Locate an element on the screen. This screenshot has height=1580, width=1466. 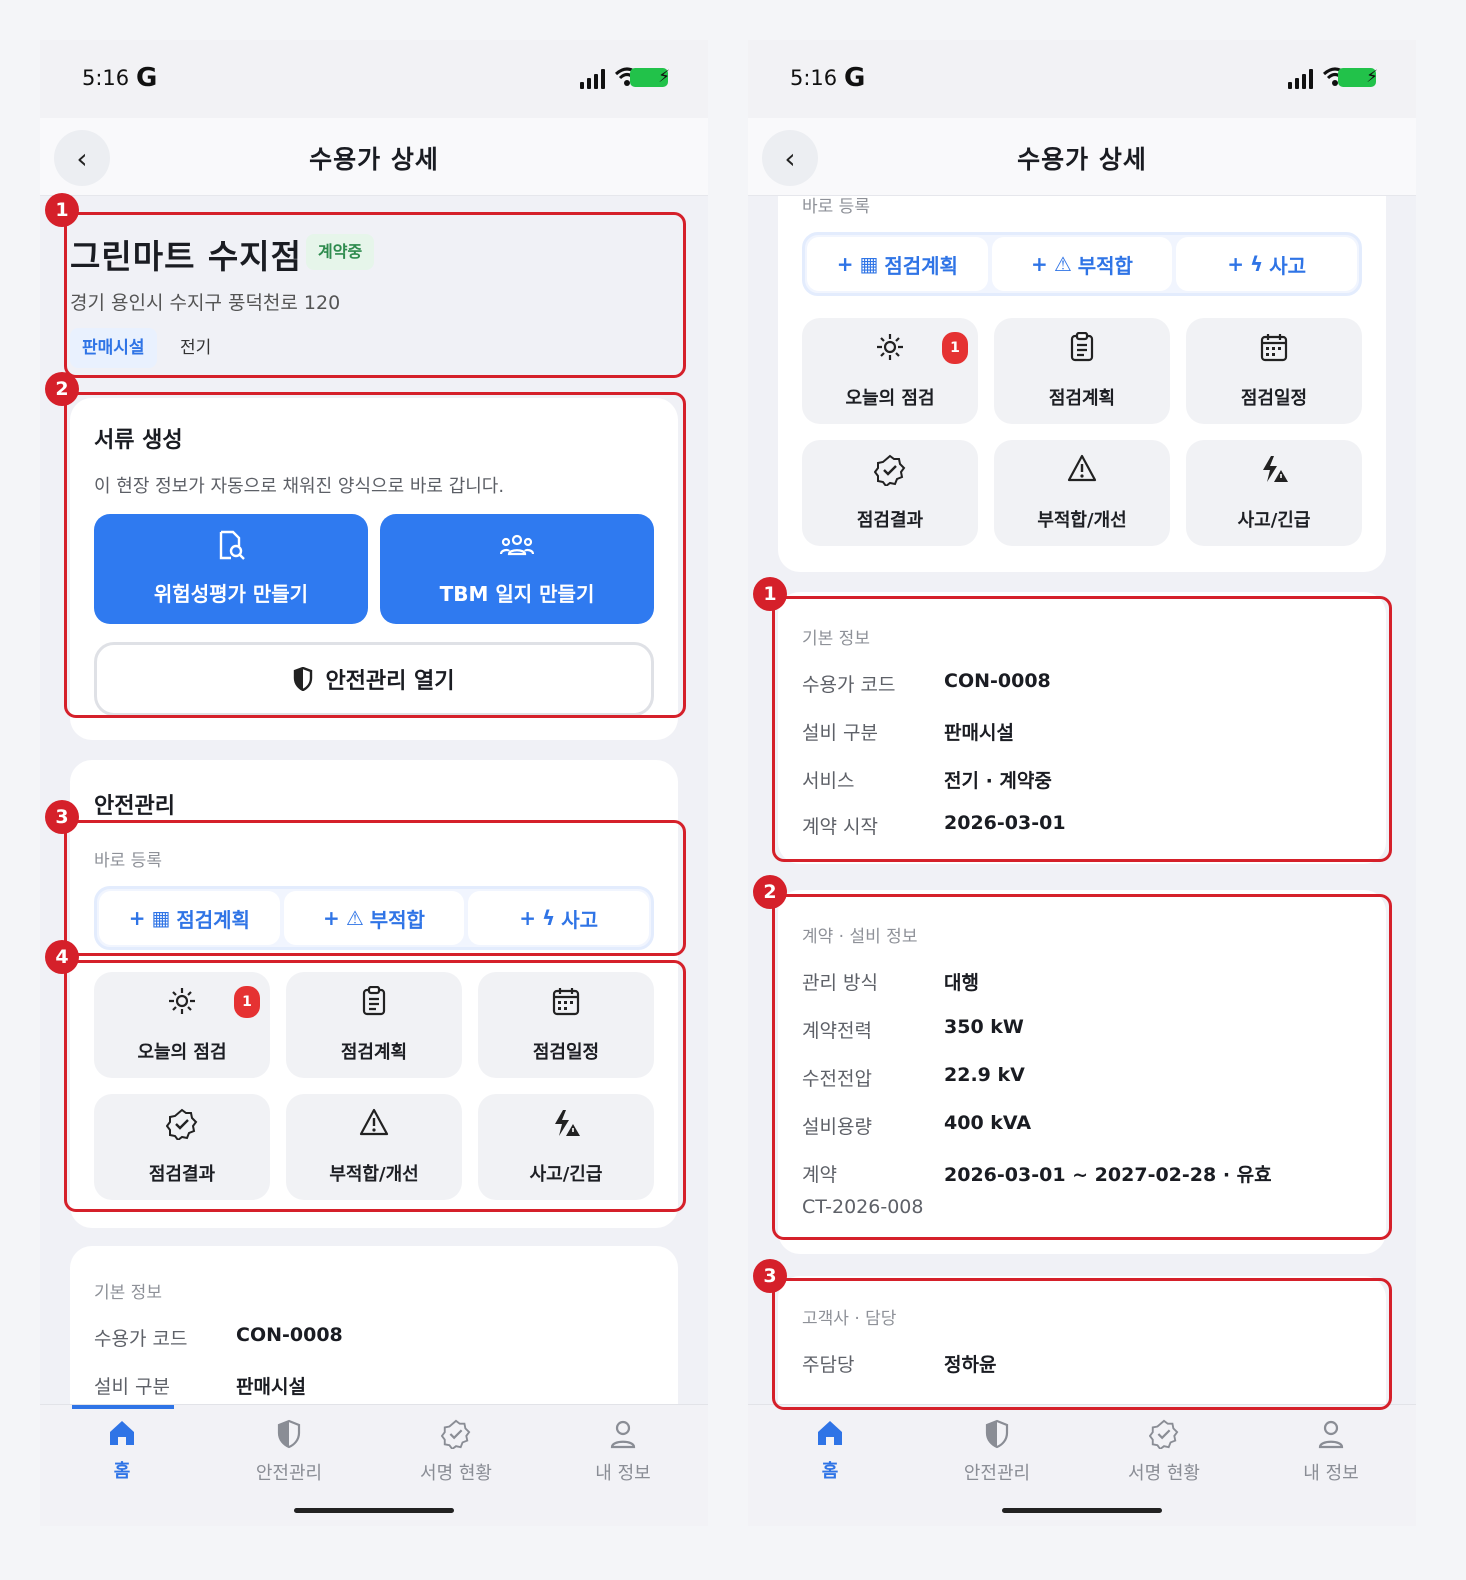
info-label: 설비 구분 is located at coordinates (132, 1387).